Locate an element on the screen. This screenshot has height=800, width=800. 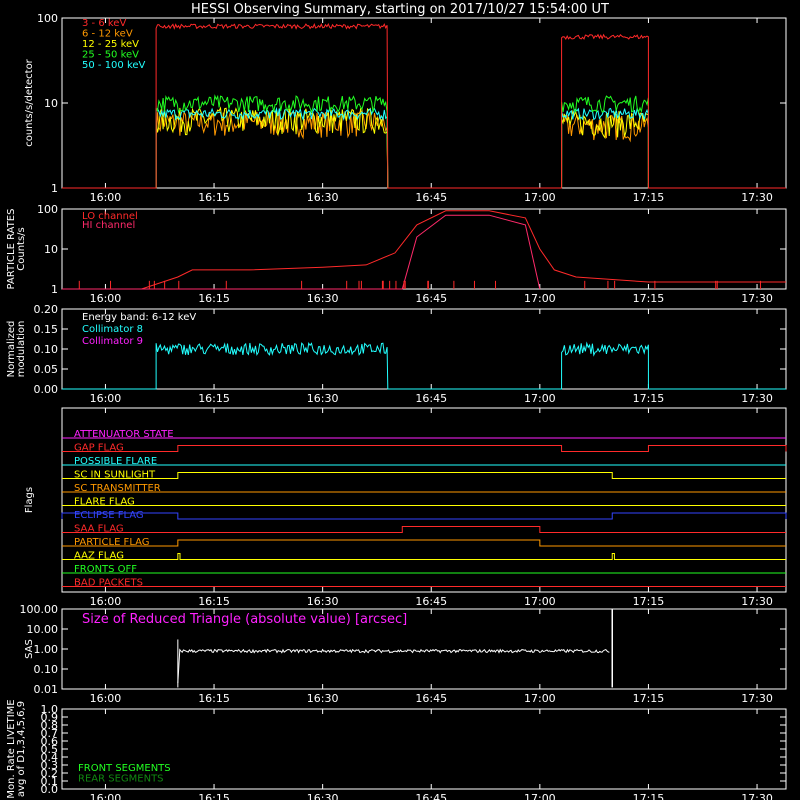
sas-y-tick-label: 10.00 is located at coordinates (43, 629).